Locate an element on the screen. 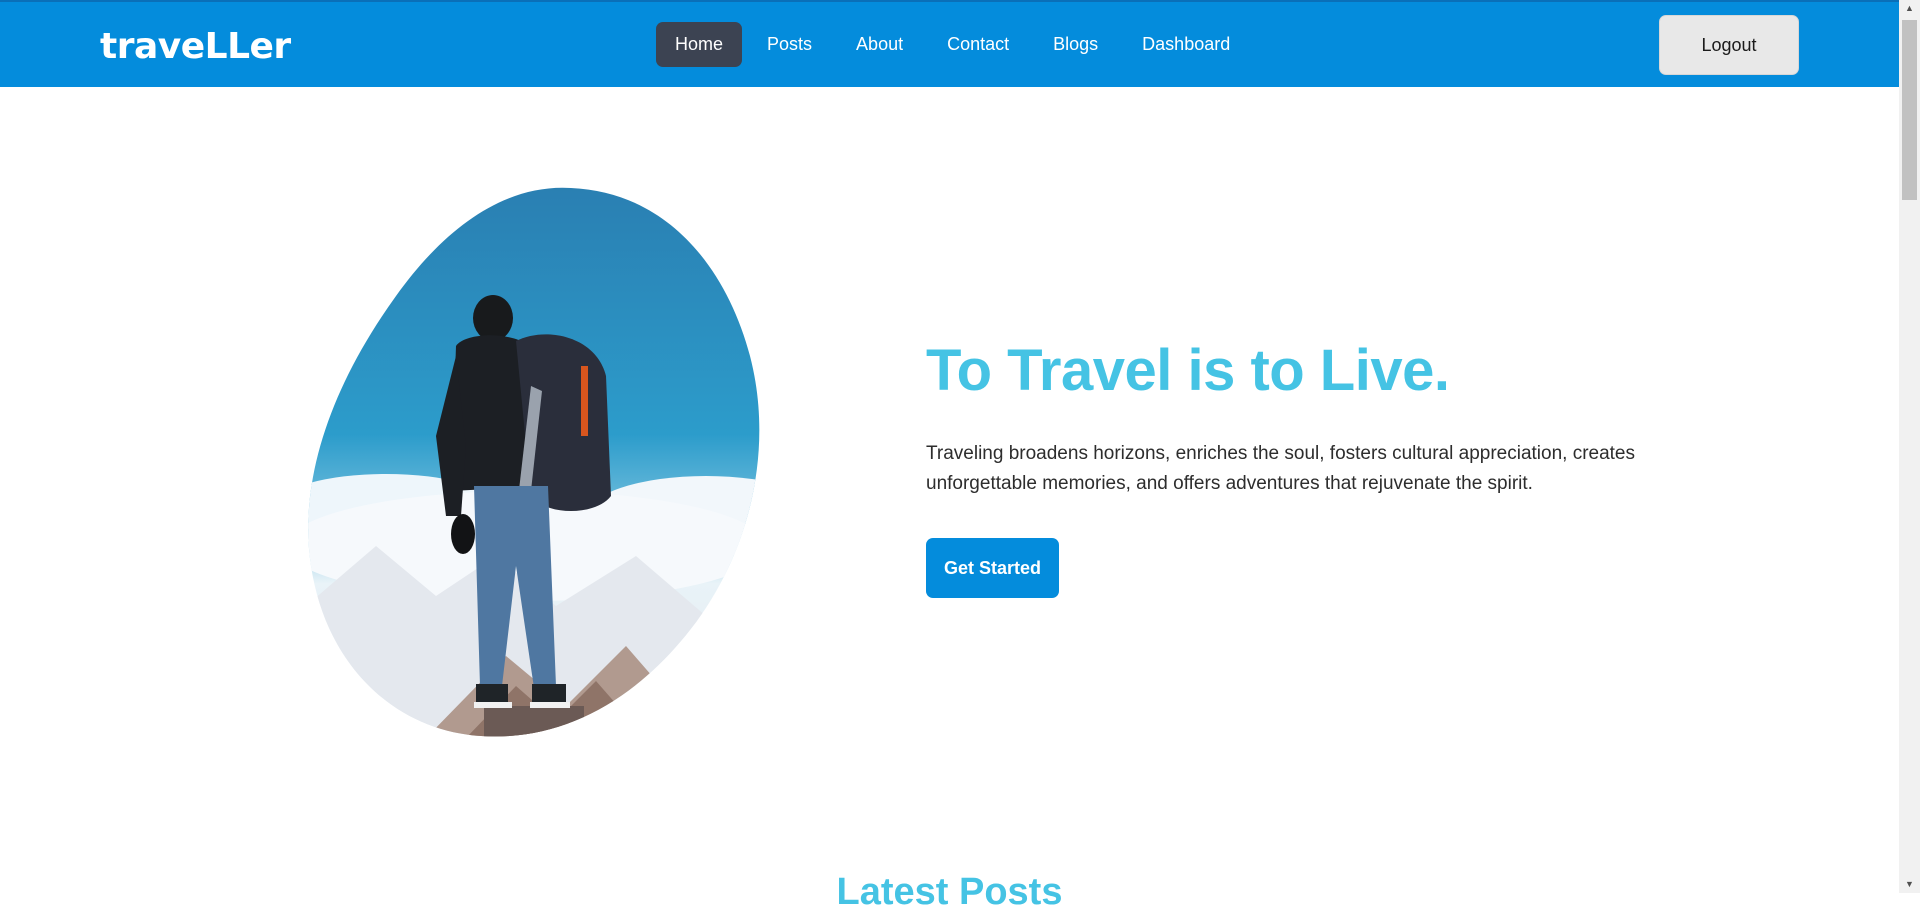 The image size is (1920, 914). nav-item-home: Home is located at coordinates (699, 44).